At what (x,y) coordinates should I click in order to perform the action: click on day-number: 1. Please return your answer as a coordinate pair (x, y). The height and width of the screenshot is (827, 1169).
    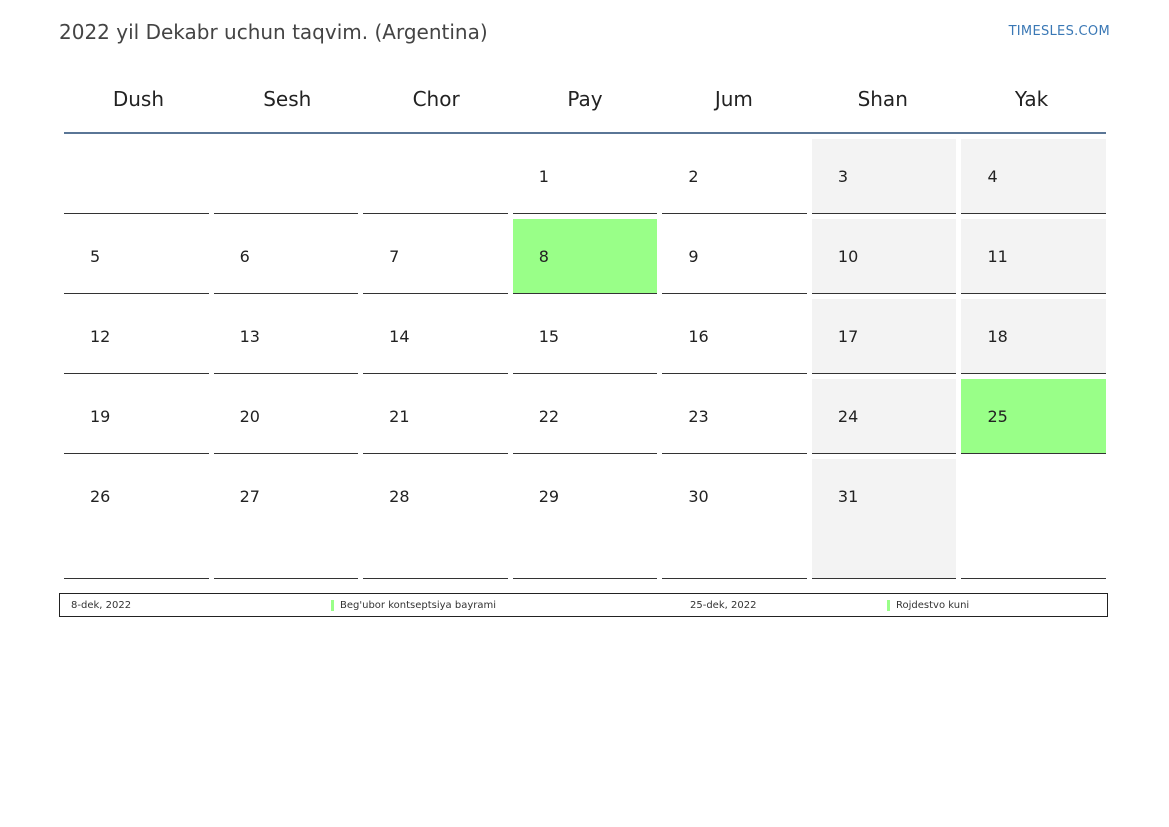
    Looking at the image, I should click on (543, 176).